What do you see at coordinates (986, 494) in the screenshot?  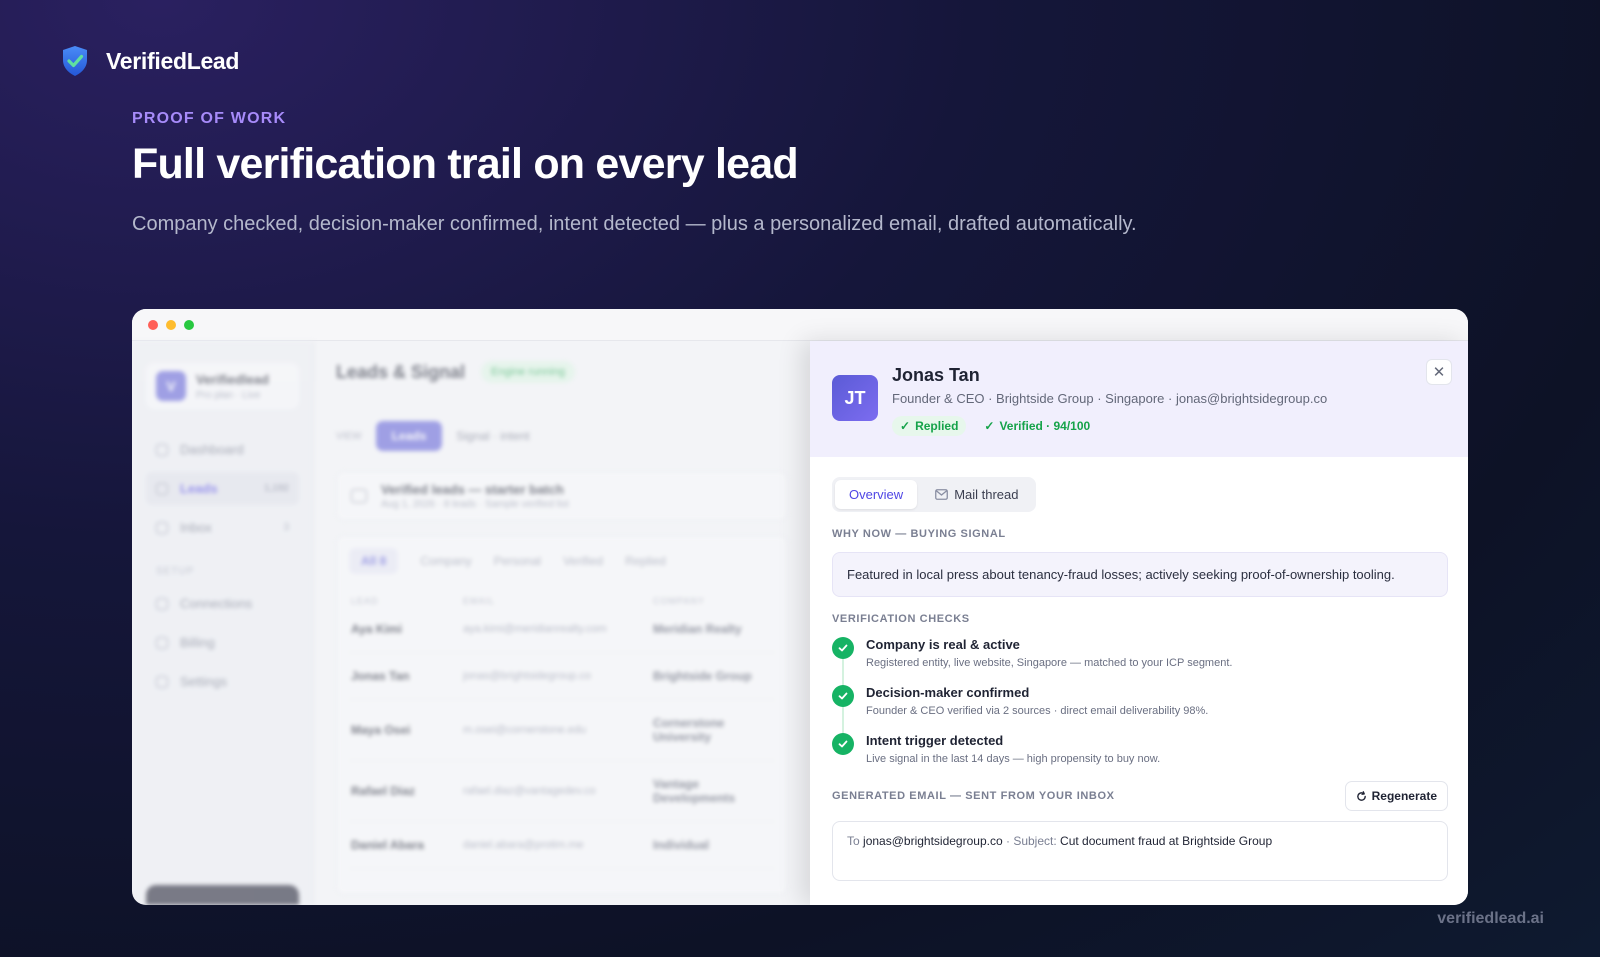 I see `tab-label: Mail thread` at bounding box center [986, 494].